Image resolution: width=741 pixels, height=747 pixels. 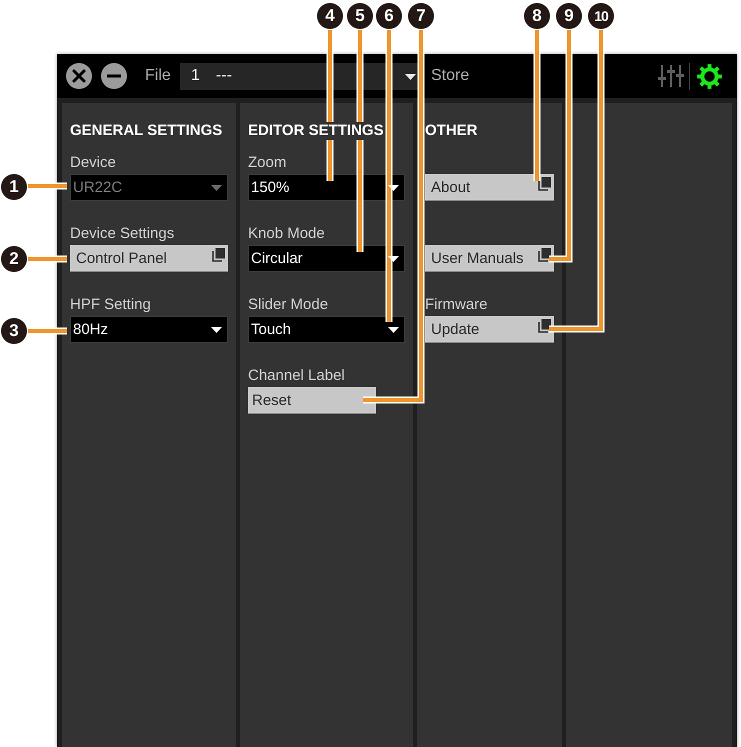 I want to click on field-label: Firmware, so click(x=456, y=305).